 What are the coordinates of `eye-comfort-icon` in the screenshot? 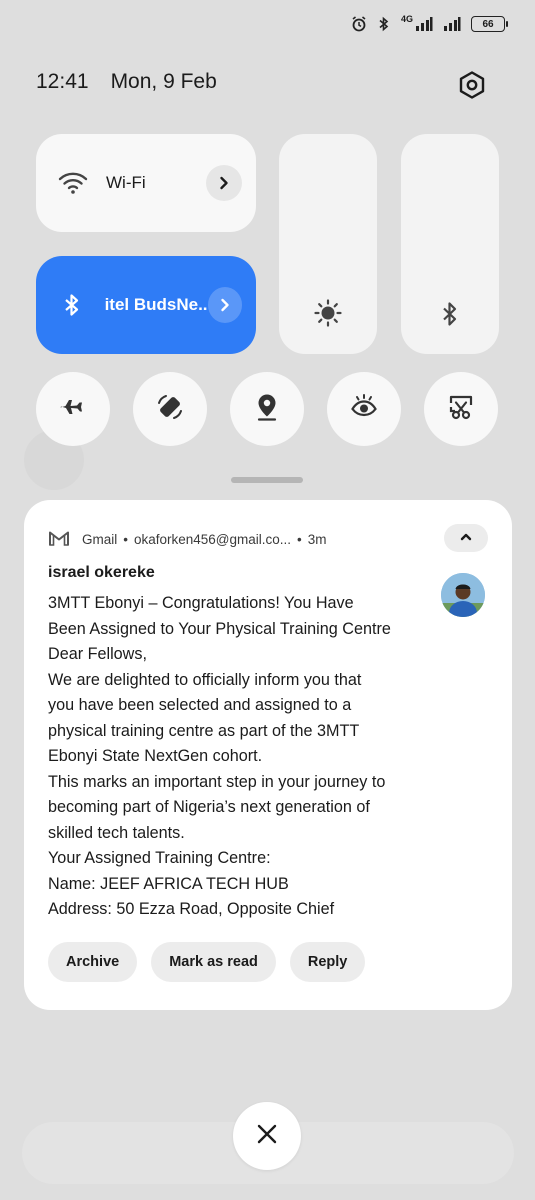 It's located at (364, 409).